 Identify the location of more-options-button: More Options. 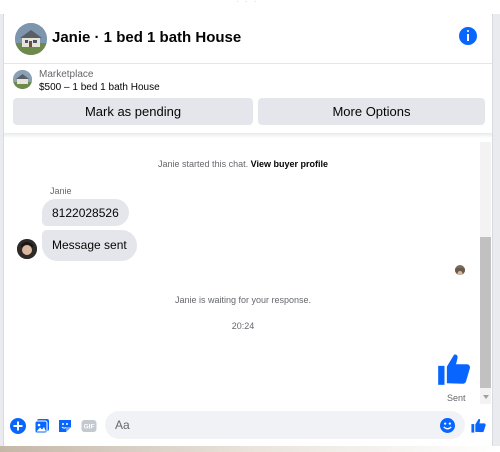
(371, 111).